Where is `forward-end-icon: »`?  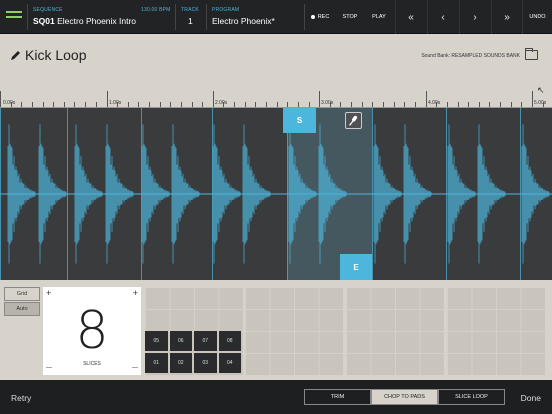 forward-end-icon: » is located at coordinates (506, 17).